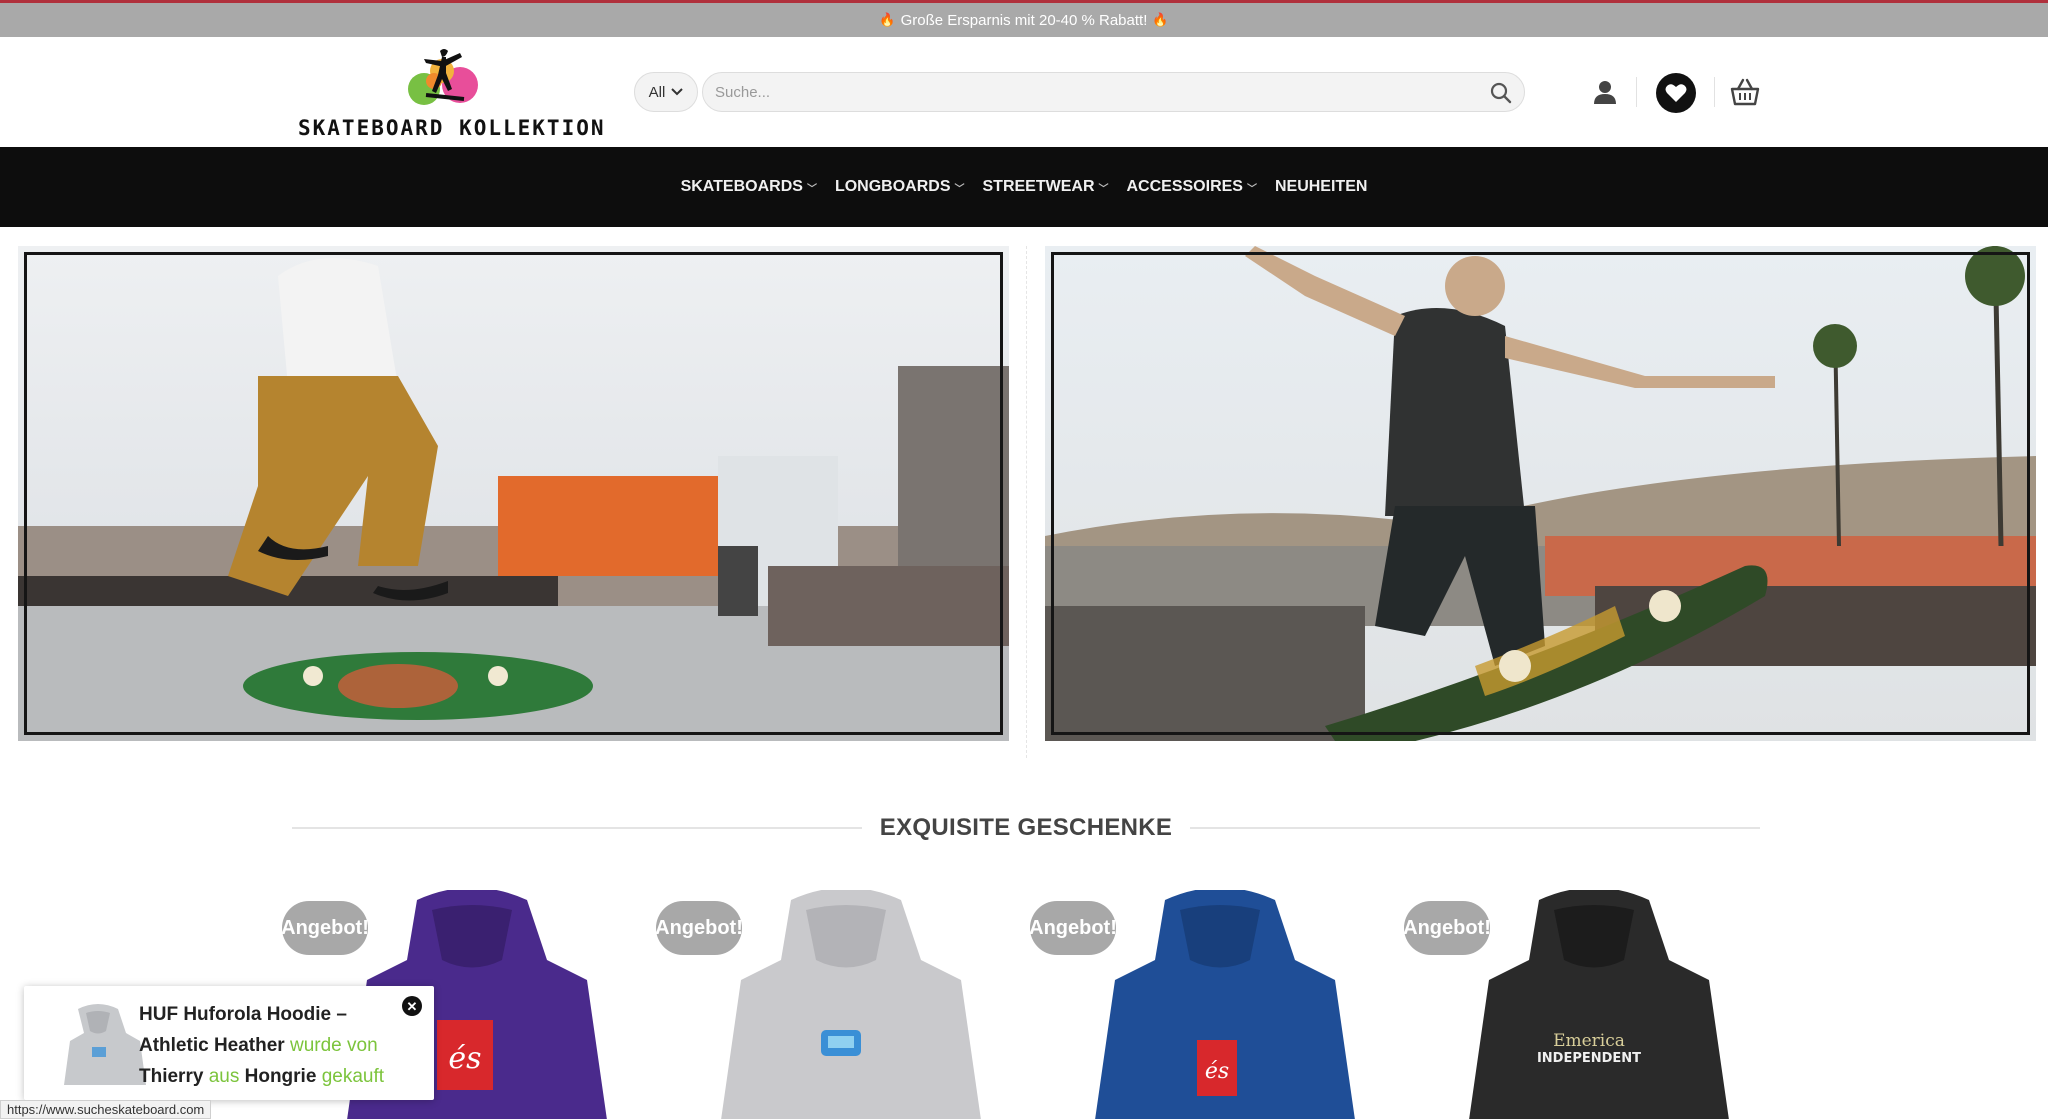 The width and height of the screenshot is (2048, 1119). I want to click on heart-icon, so click(1676, 93).